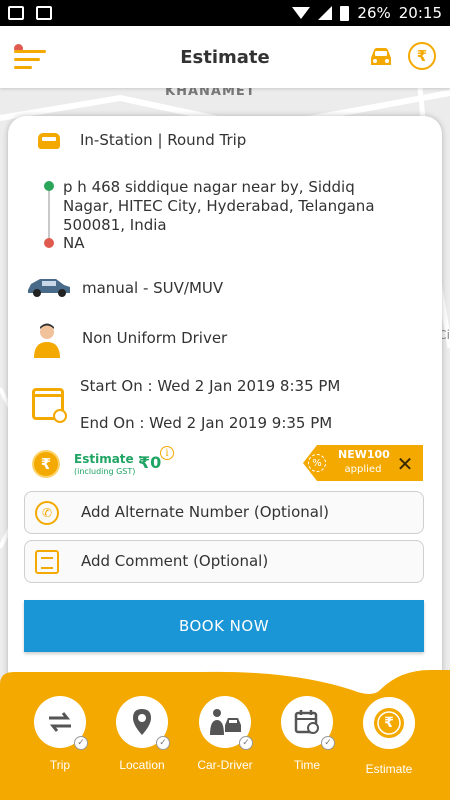 The height and width of the screenshot is (800, 450). Describe the element at coordinates (364, 454) in the screenshot. I see `promo-code: NEW100` at that location.